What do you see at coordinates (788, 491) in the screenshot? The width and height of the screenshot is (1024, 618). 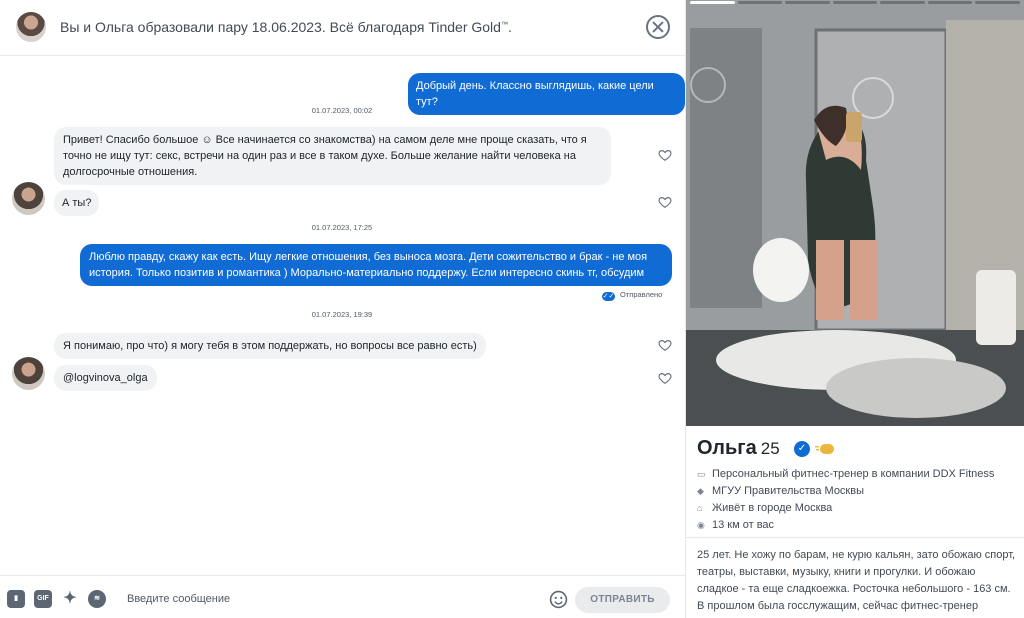 I see `profile-school: МГУУ Правительства Москвы` at bounding box center [788, 491].